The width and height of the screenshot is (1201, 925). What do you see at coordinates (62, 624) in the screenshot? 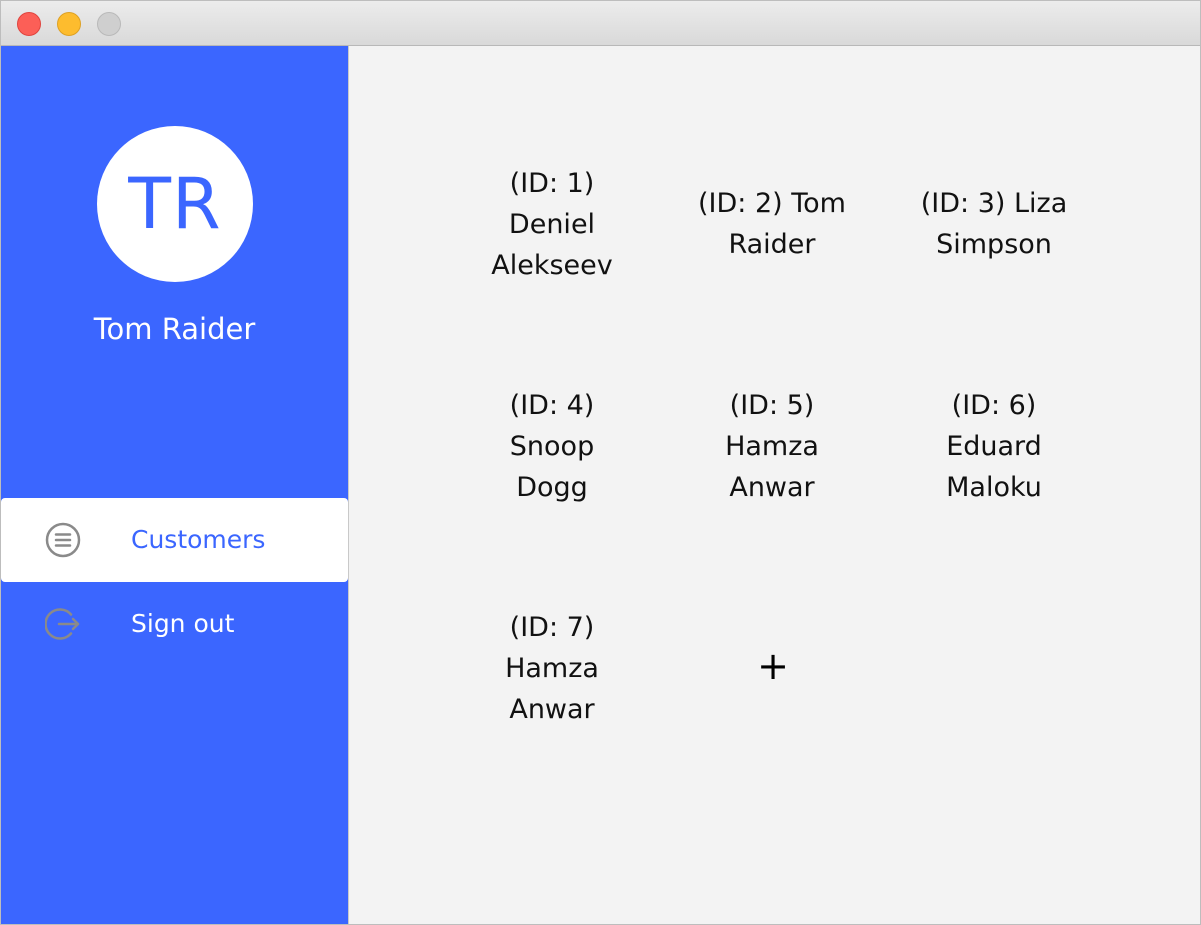
I see `sign-out-icon` at bounding box center [62, 624].